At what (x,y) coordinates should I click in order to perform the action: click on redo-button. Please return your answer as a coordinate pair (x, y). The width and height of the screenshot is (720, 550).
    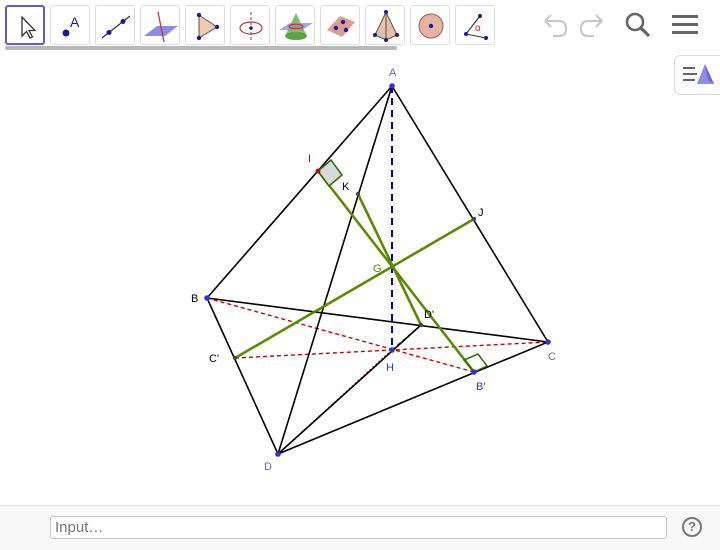
    Looking at the image, I should click on (593, 25).